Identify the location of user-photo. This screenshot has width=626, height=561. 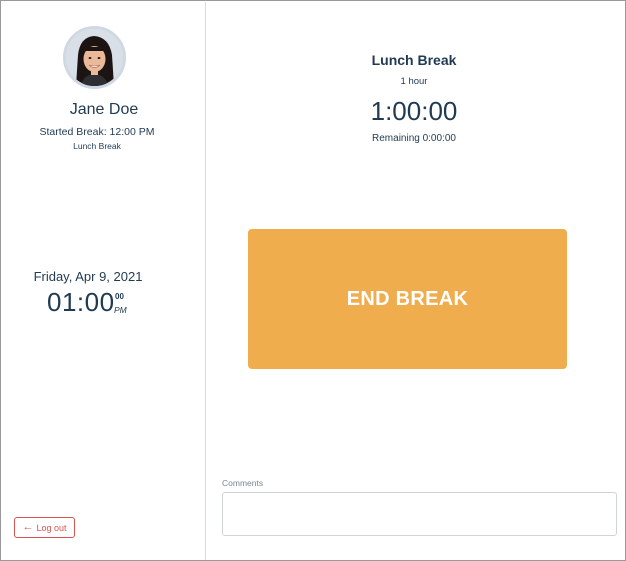
(94, 57).